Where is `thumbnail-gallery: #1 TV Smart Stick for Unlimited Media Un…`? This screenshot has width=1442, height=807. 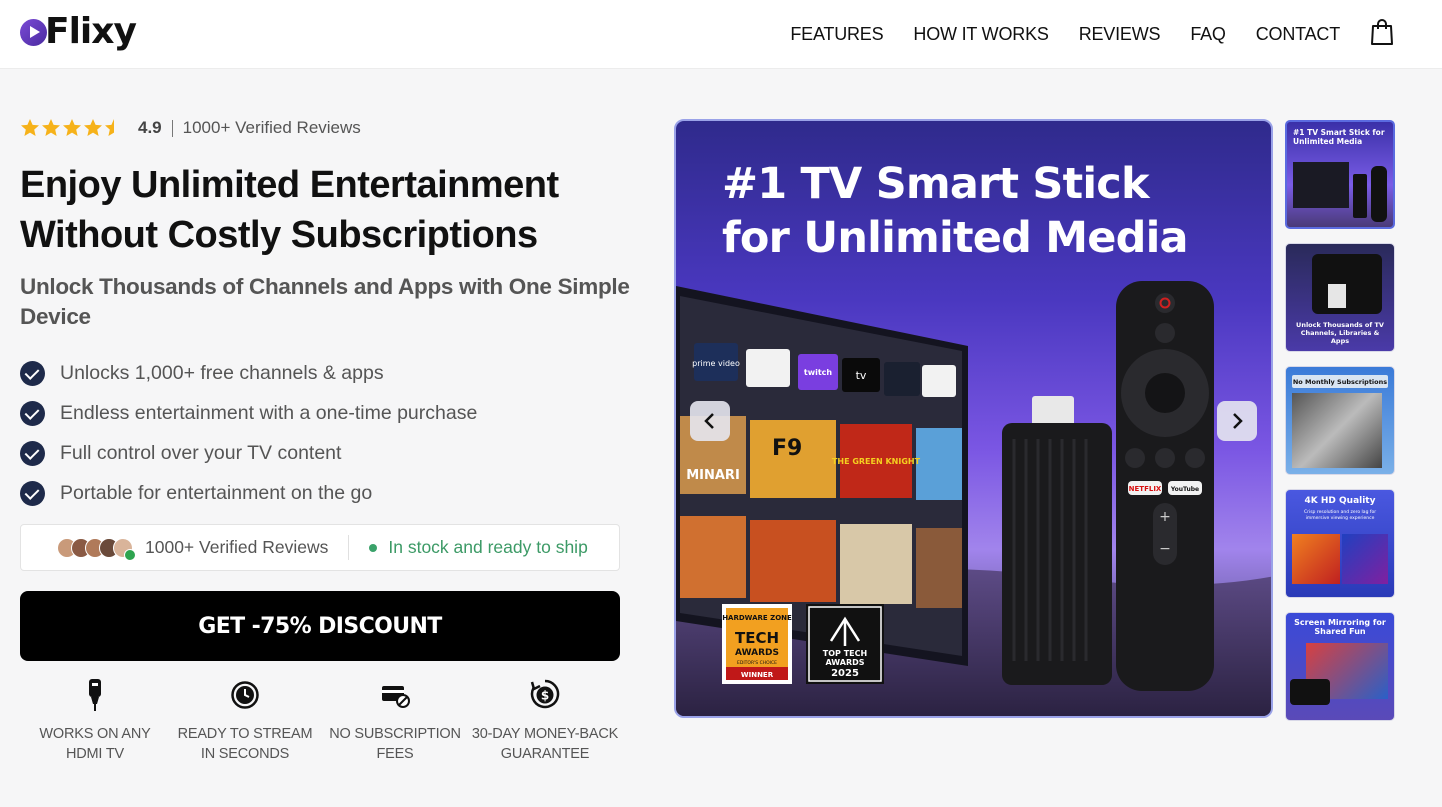 thumbnail-gallery: #1 TV Smart Stick for Unlimited Media Un… is located at coordinates (1340, 420).